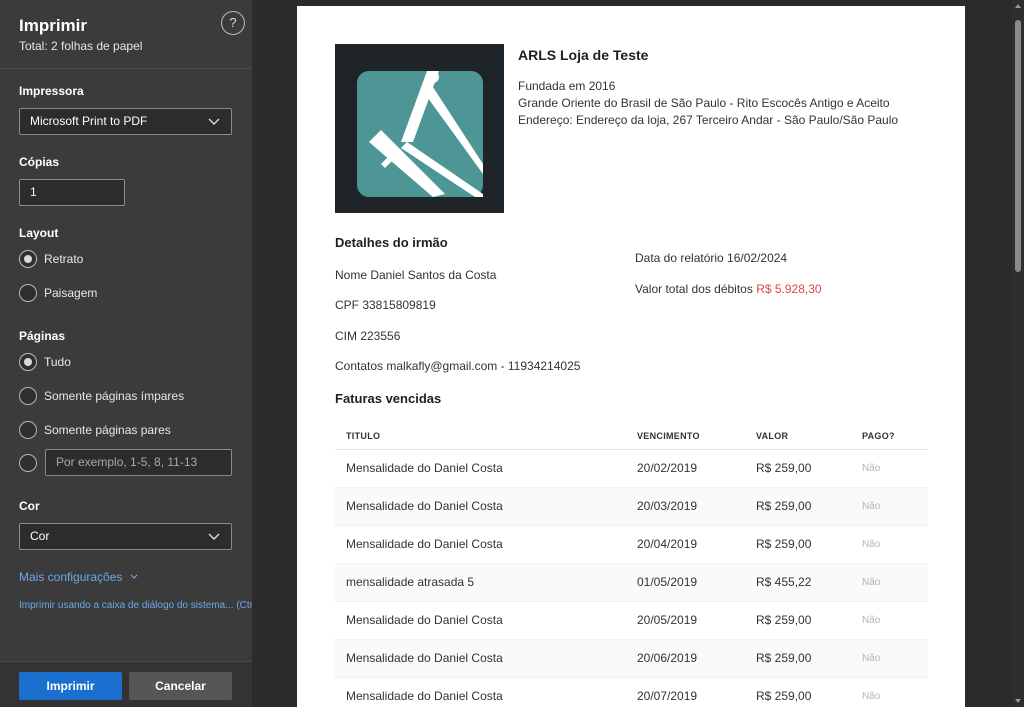  Describe the element at coordinates (685, 620) in the screenshot. I see `cell-due: 20/05/2019` at that location.